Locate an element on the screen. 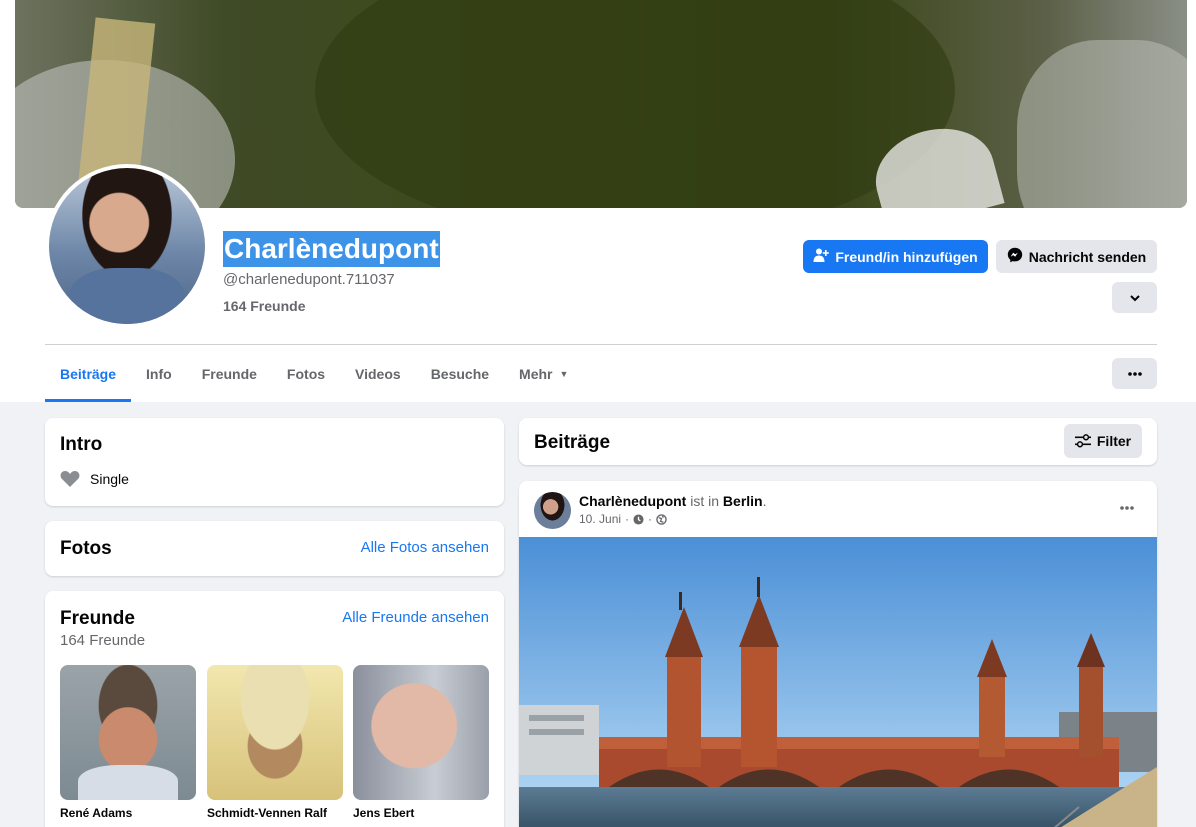 This screenshot has height=827, width=1196. friend-tile: Schmidt-Vennen Ralf is located at coordinates (275, 742).